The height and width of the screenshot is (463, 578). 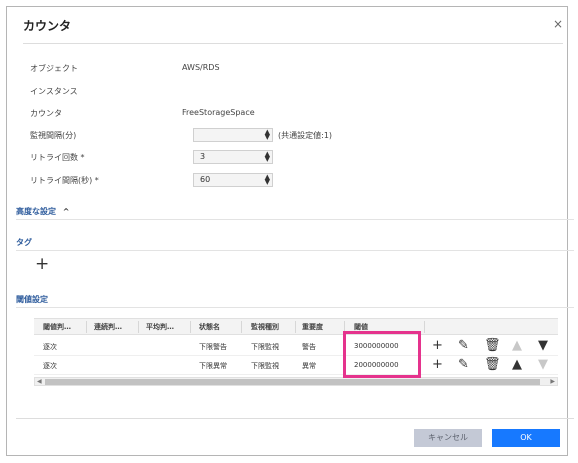 What do you see at coordinates (36, 211) in the screenshot?
I see `advanced-settings-label: 高度な設定` at bounding box center [36, 211].